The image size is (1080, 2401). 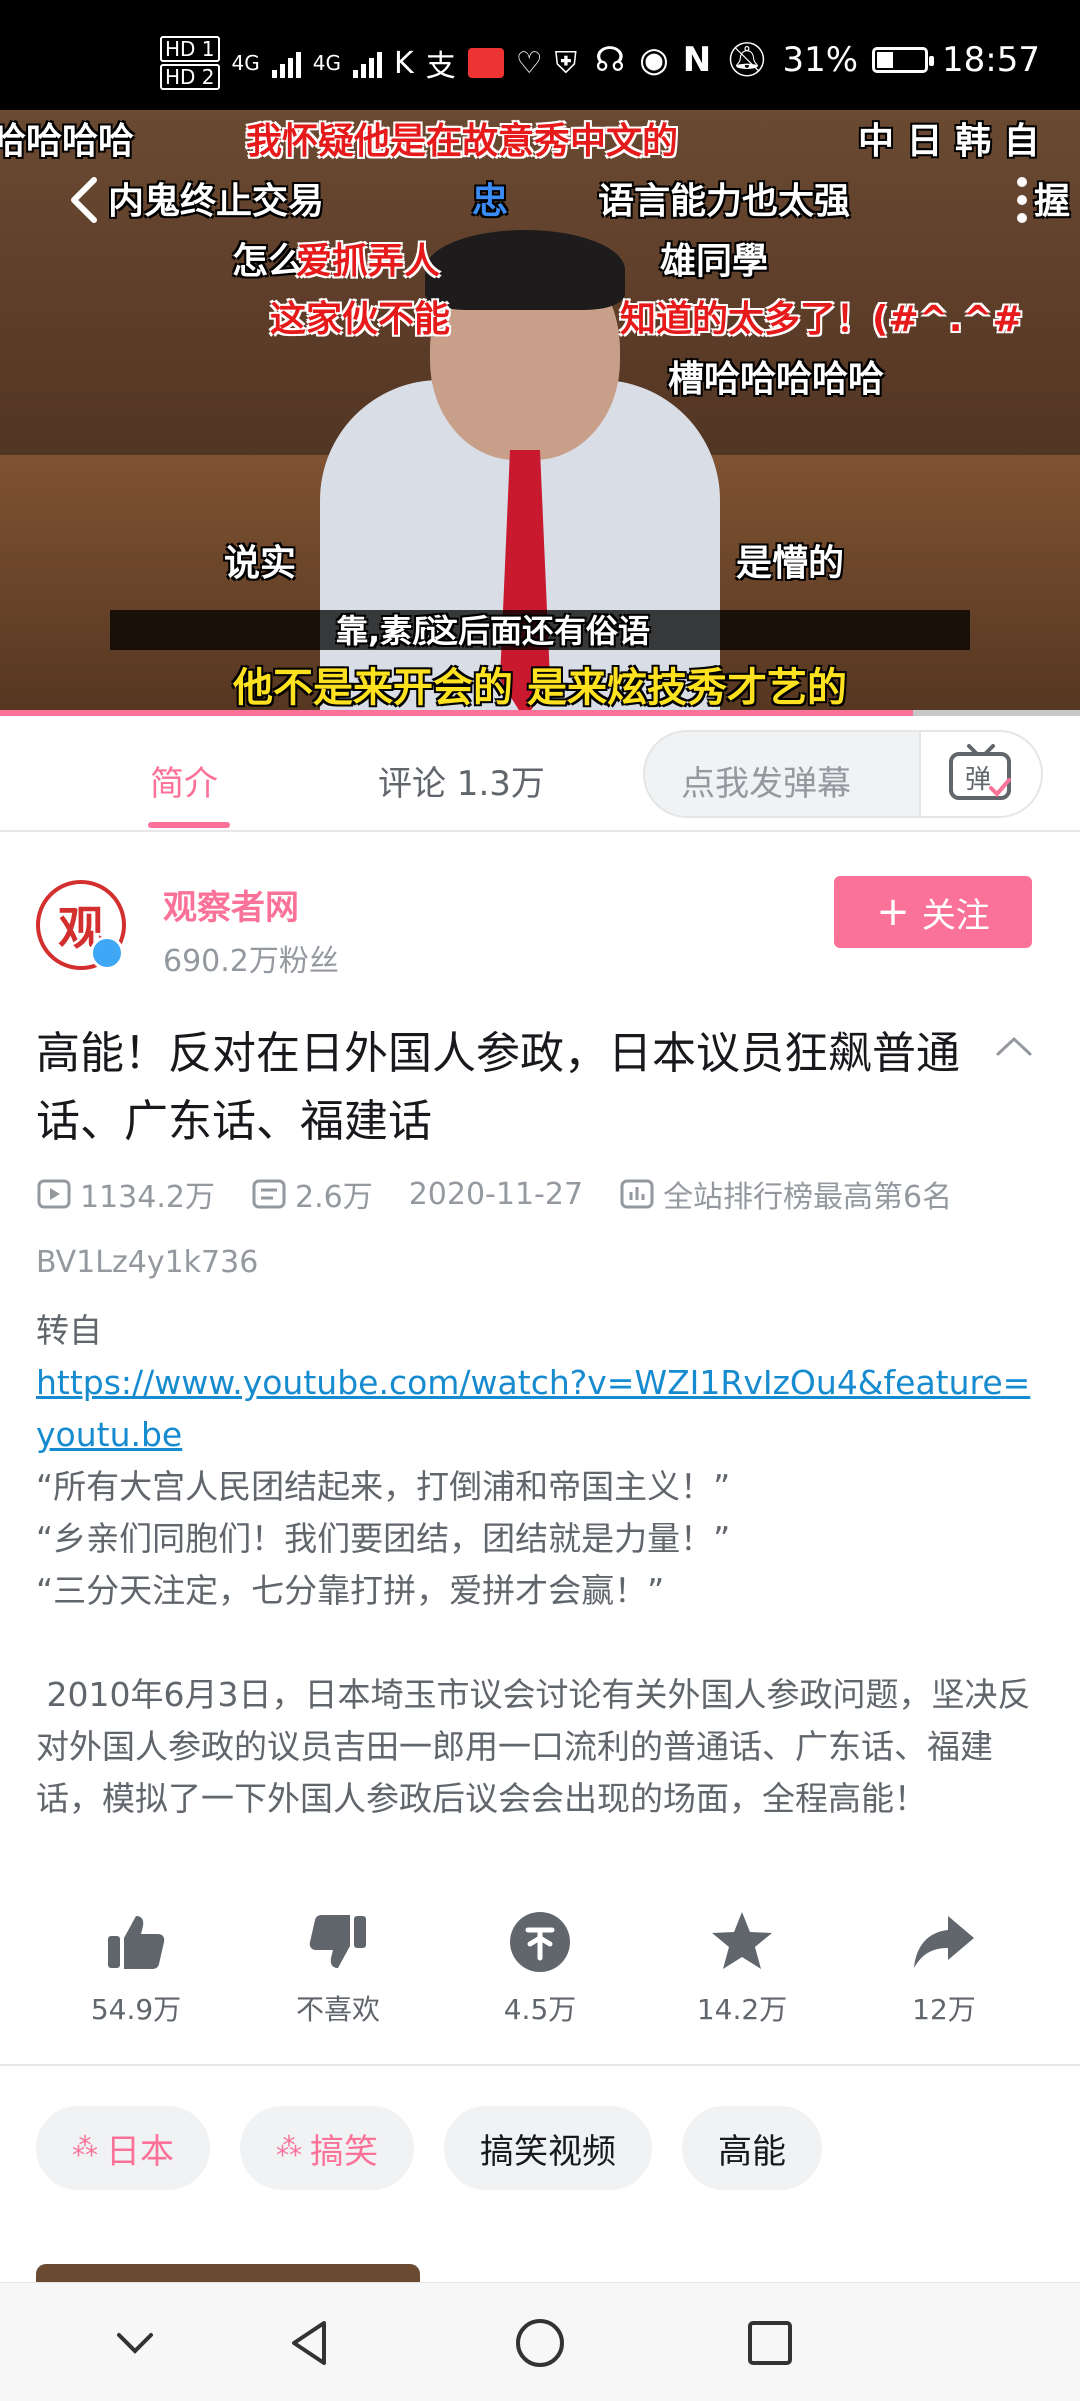 I want to click on tag-label: 搞笑, so click(x=344, y=2151).